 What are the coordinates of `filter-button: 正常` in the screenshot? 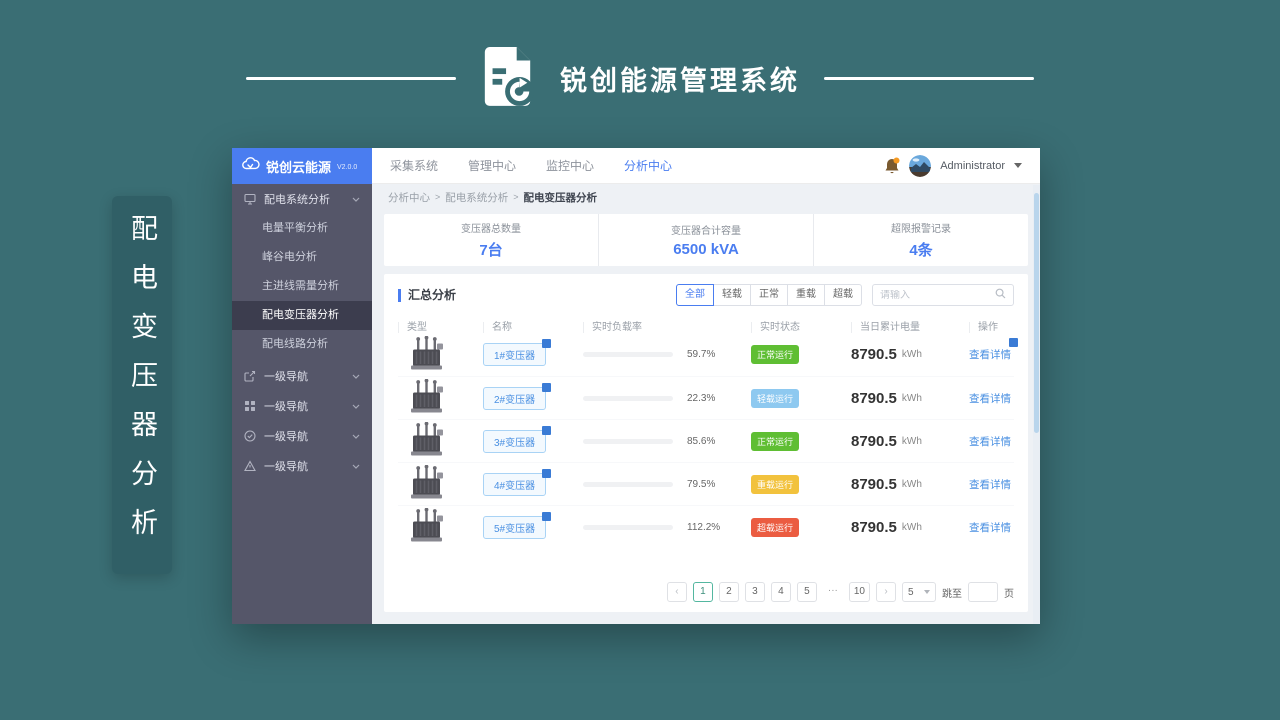 It's located at (769, 295).